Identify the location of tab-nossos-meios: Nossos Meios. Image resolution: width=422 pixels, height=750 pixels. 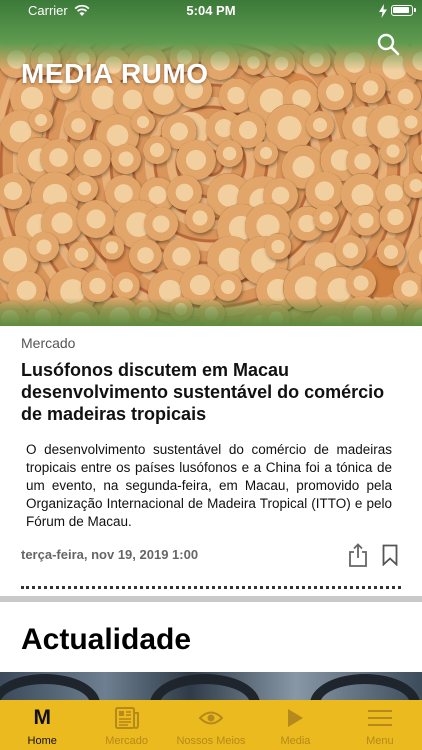
(211, 725).